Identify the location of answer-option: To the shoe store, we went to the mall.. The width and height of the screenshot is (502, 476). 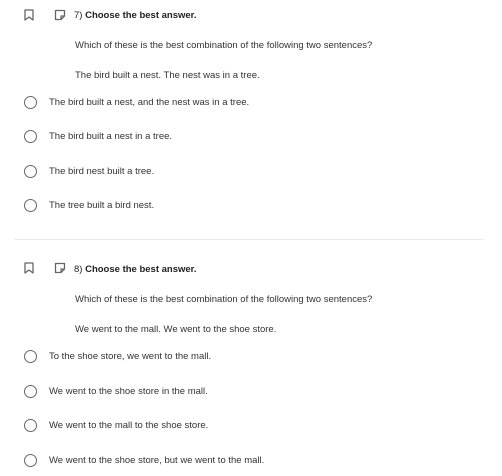
(117, 356).